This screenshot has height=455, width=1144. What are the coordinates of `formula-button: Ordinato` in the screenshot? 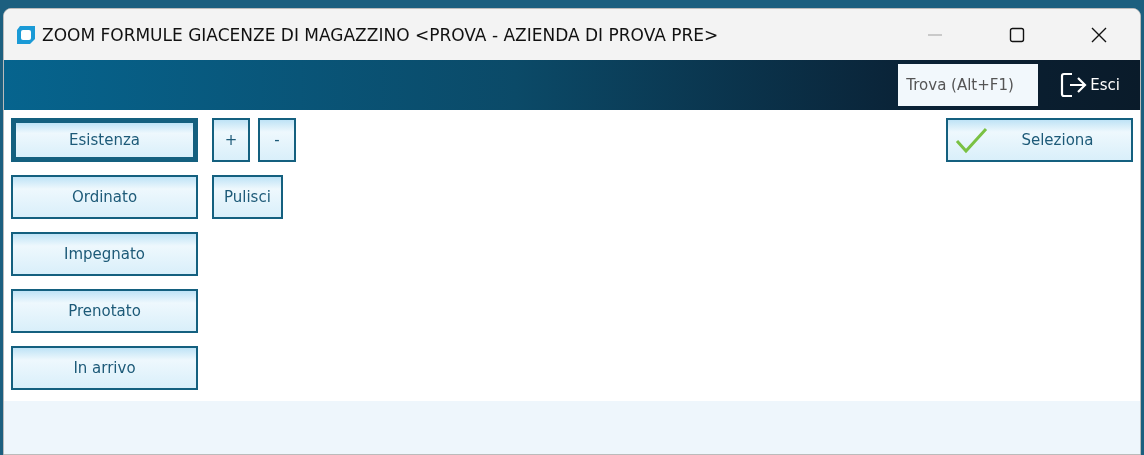 It's located at (104, 197).